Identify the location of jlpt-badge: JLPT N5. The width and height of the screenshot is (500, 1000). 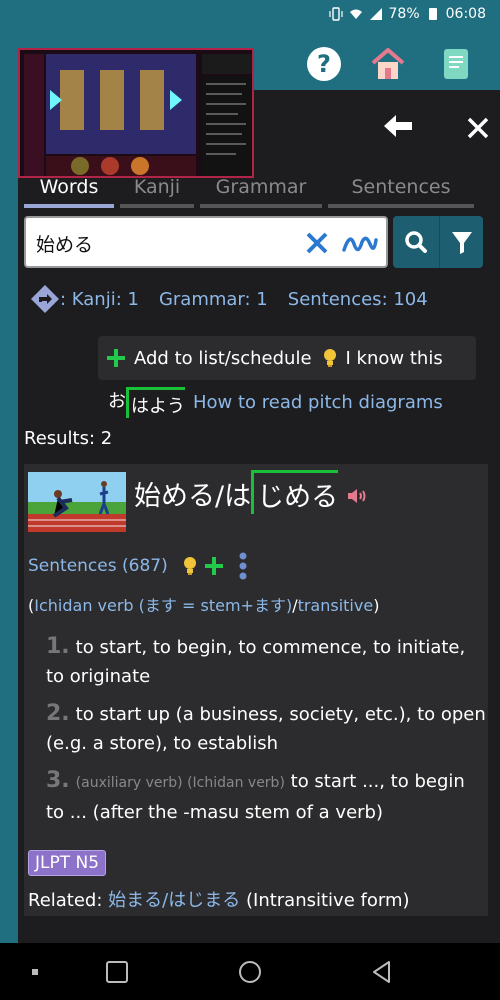
(67, 863).